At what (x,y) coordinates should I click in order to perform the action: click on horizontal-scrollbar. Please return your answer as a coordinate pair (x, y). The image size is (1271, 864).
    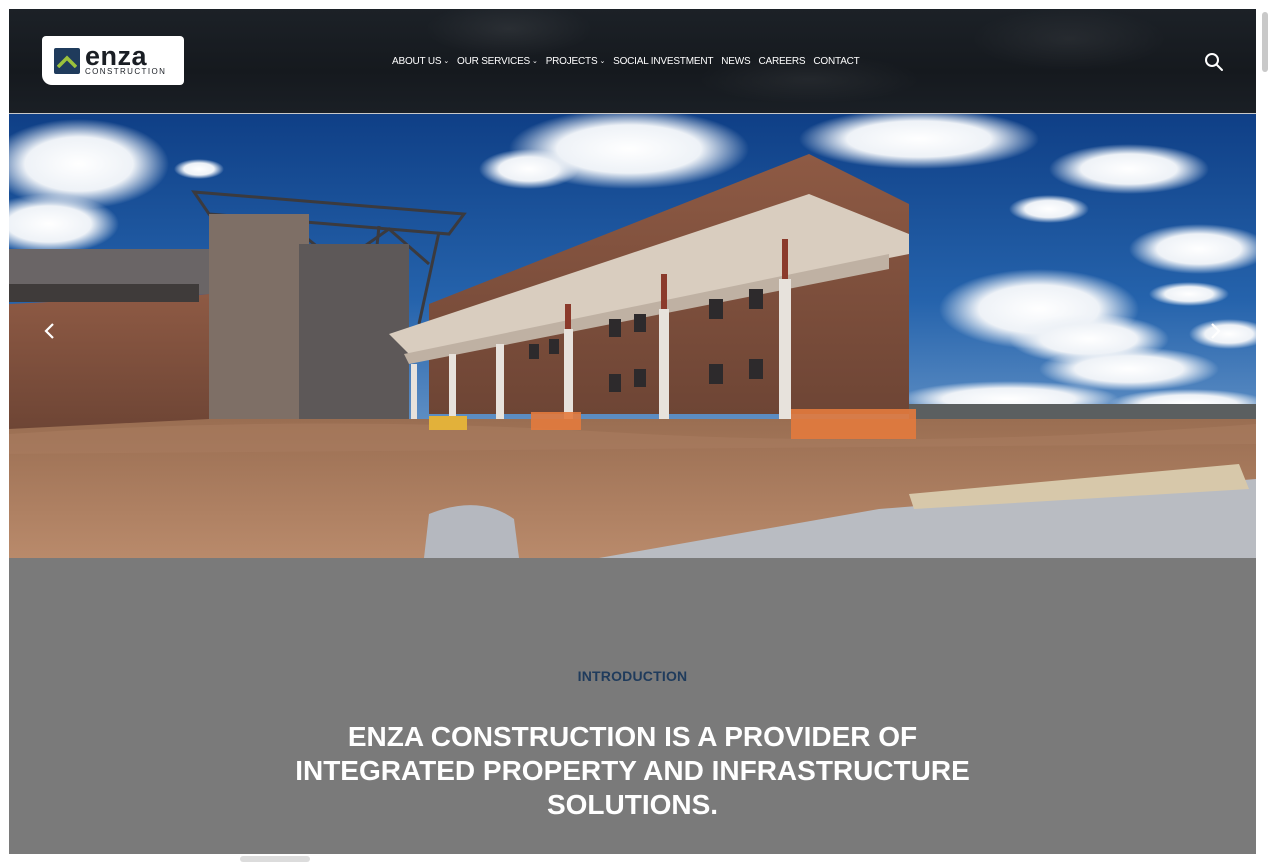
    Looking at the image, I should click on (635, 859).